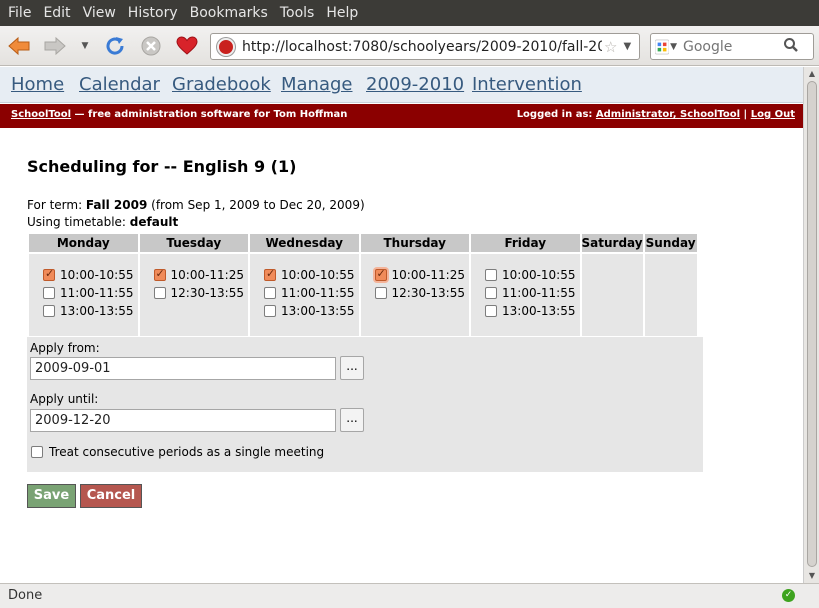 This screenshot has width=819, height=608. What do you see at coordinates (154, 222) in the screenshot?
I see `timetable-name: default` at bounding box center [154, 222].